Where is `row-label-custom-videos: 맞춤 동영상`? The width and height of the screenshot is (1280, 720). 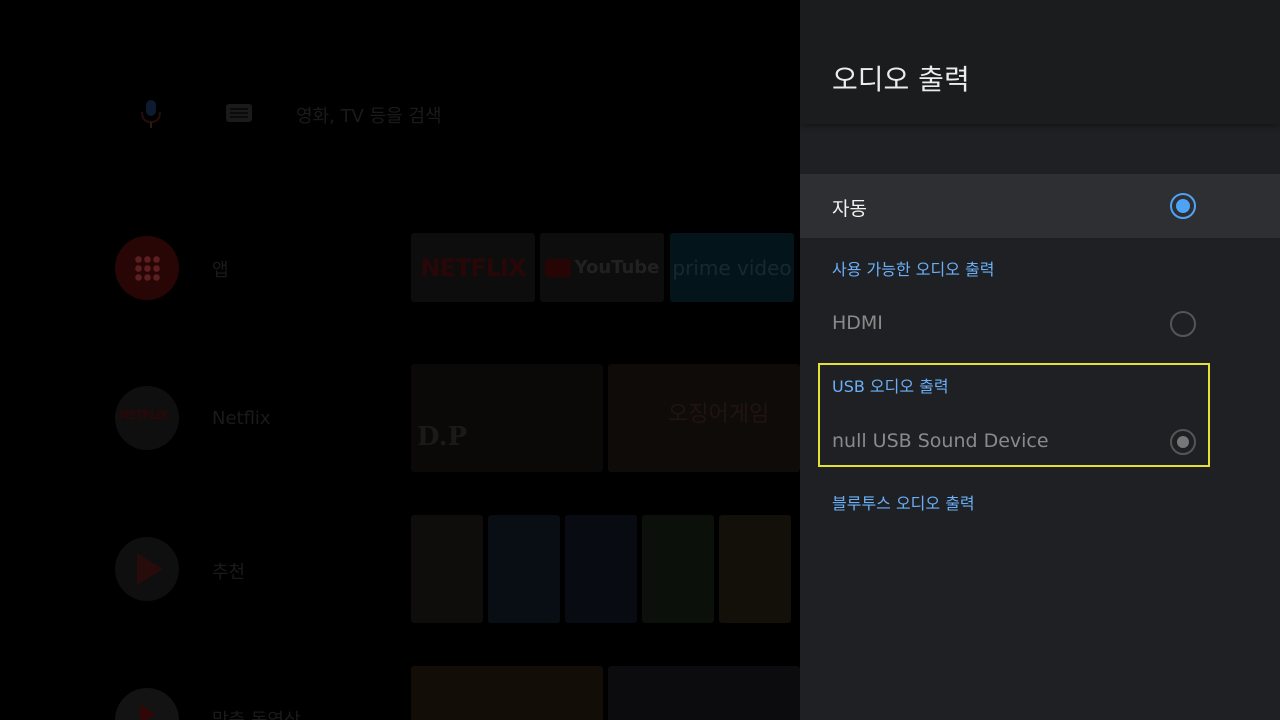 row-label-custom-videos: 맞춤 동영상 is located at coordinates (256, 713).